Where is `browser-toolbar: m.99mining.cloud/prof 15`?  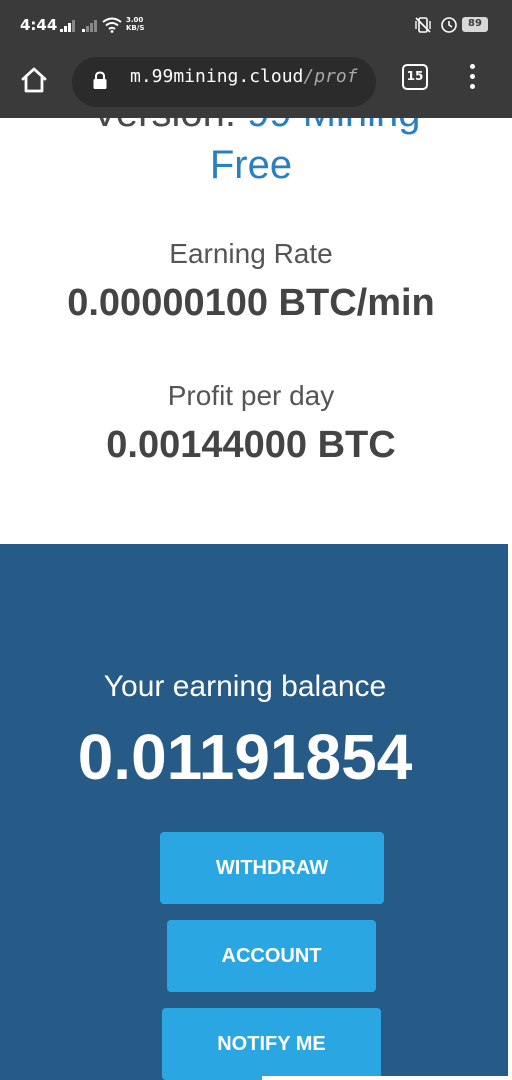
browser-toolbar: m.99mining.cloud/prof 15 is located at coordinates (256, 85).